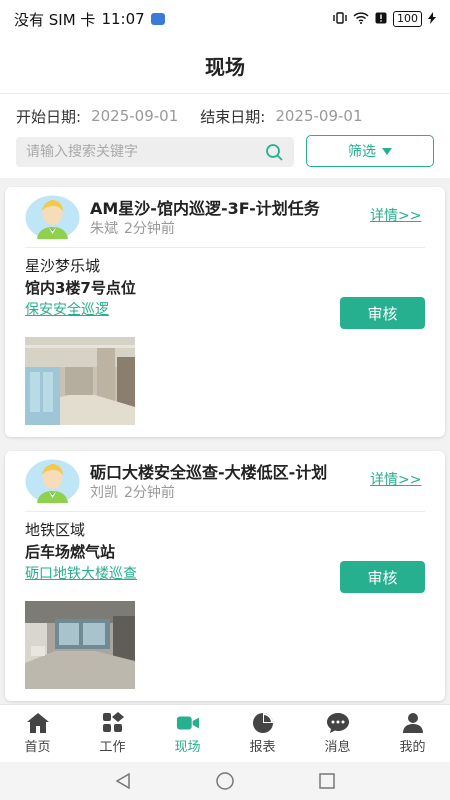  I want to click on task-title: 砺口大楼安全巡查-大楼低区-计划, so click(209, 472).